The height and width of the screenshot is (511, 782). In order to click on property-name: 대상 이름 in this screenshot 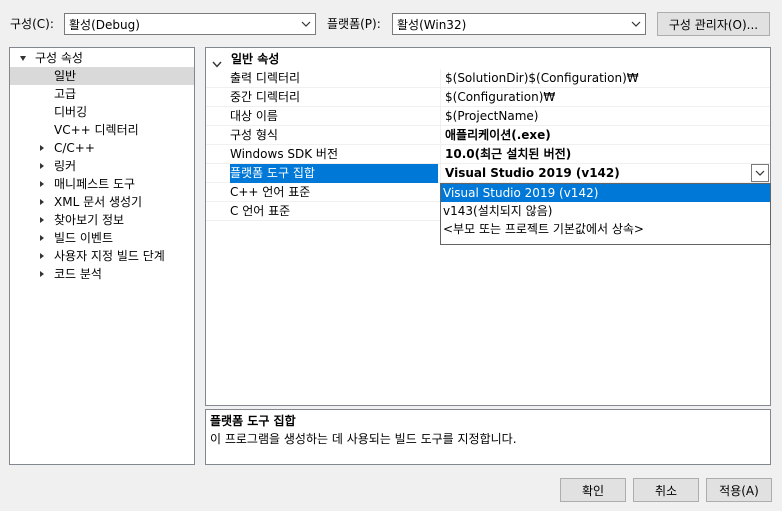, I will do `click(254, 116)`.